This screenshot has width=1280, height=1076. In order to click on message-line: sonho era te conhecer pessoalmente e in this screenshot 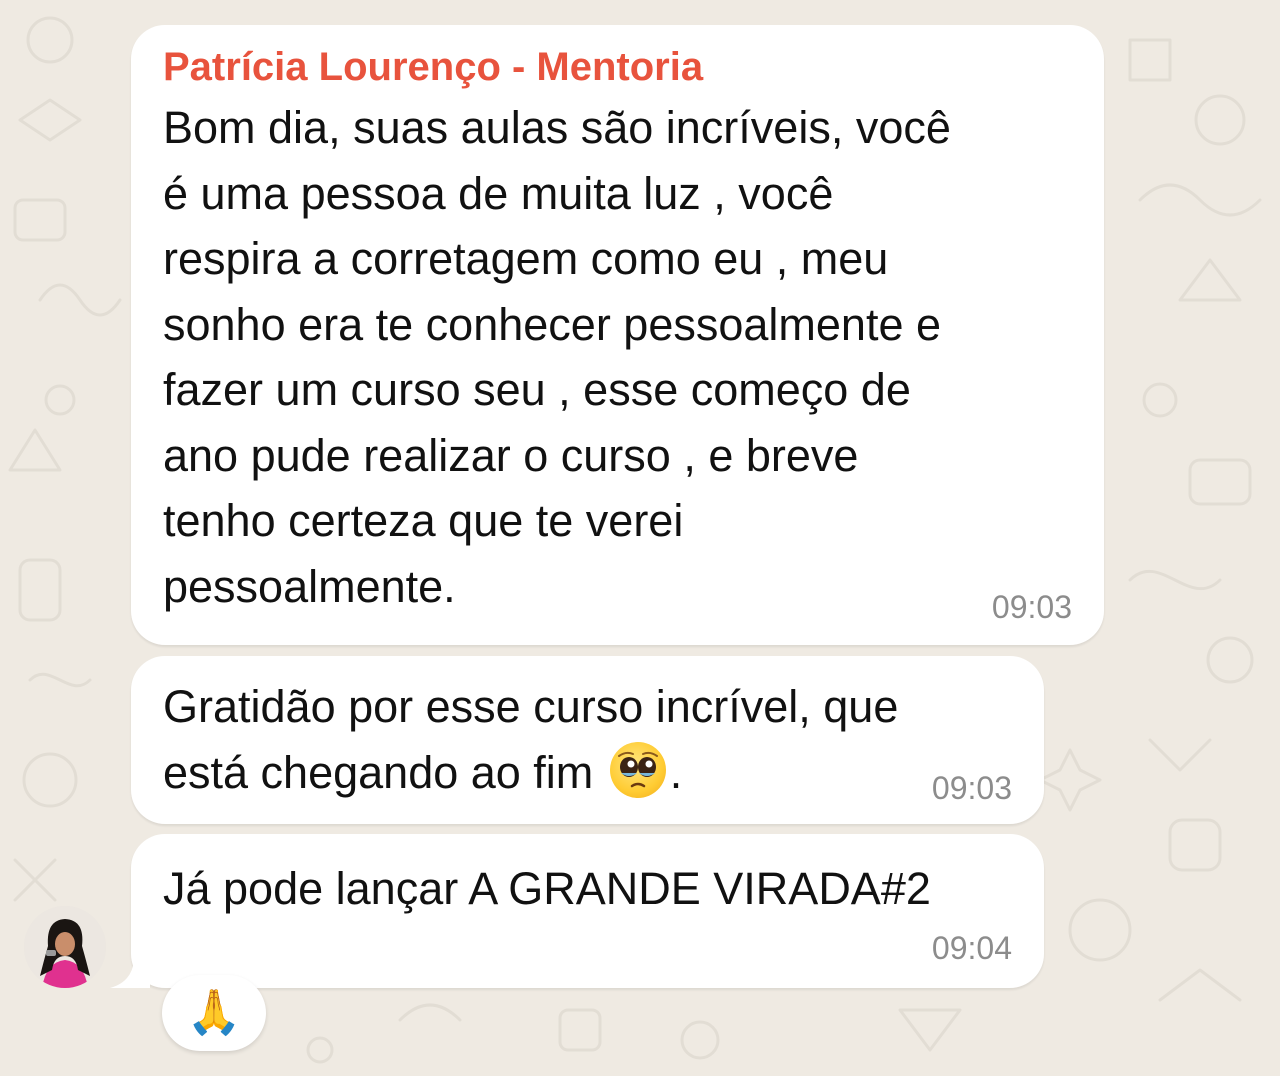, I will do `click(552, 324)`.